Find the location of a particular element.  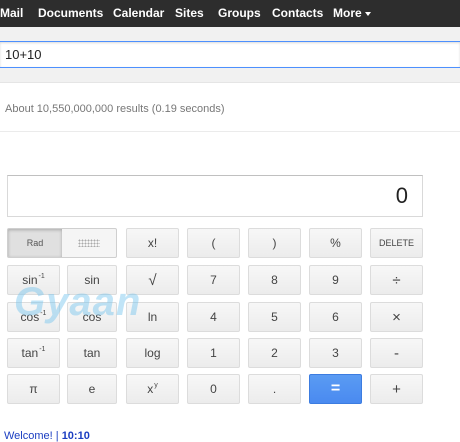

nav-documents: Documents is located at coordinates (70, 13).